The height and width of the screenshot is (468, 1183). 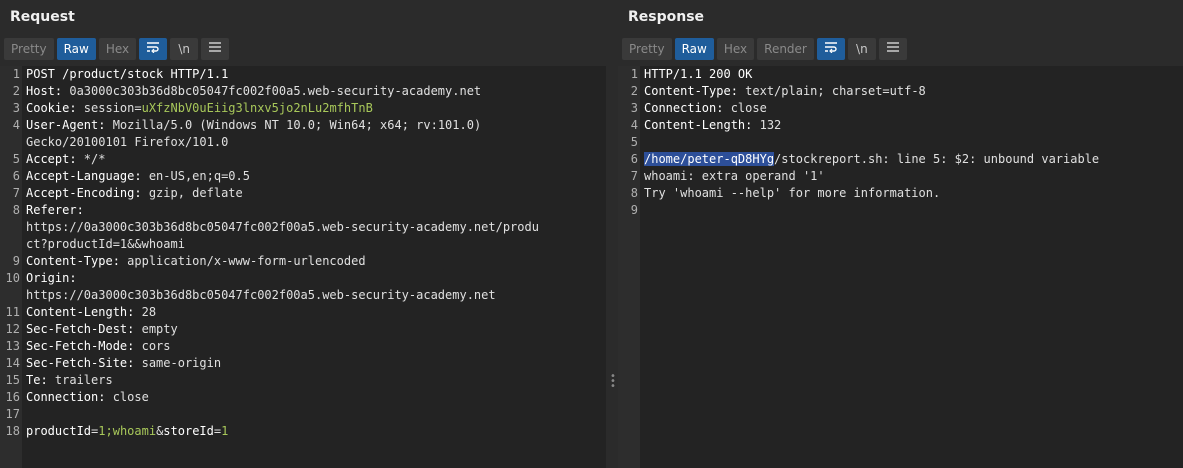 What do you see at coordinates (698, 125) in the screenshot?
I see `header-name: Content-Length:` at bounding box center [698, 125].